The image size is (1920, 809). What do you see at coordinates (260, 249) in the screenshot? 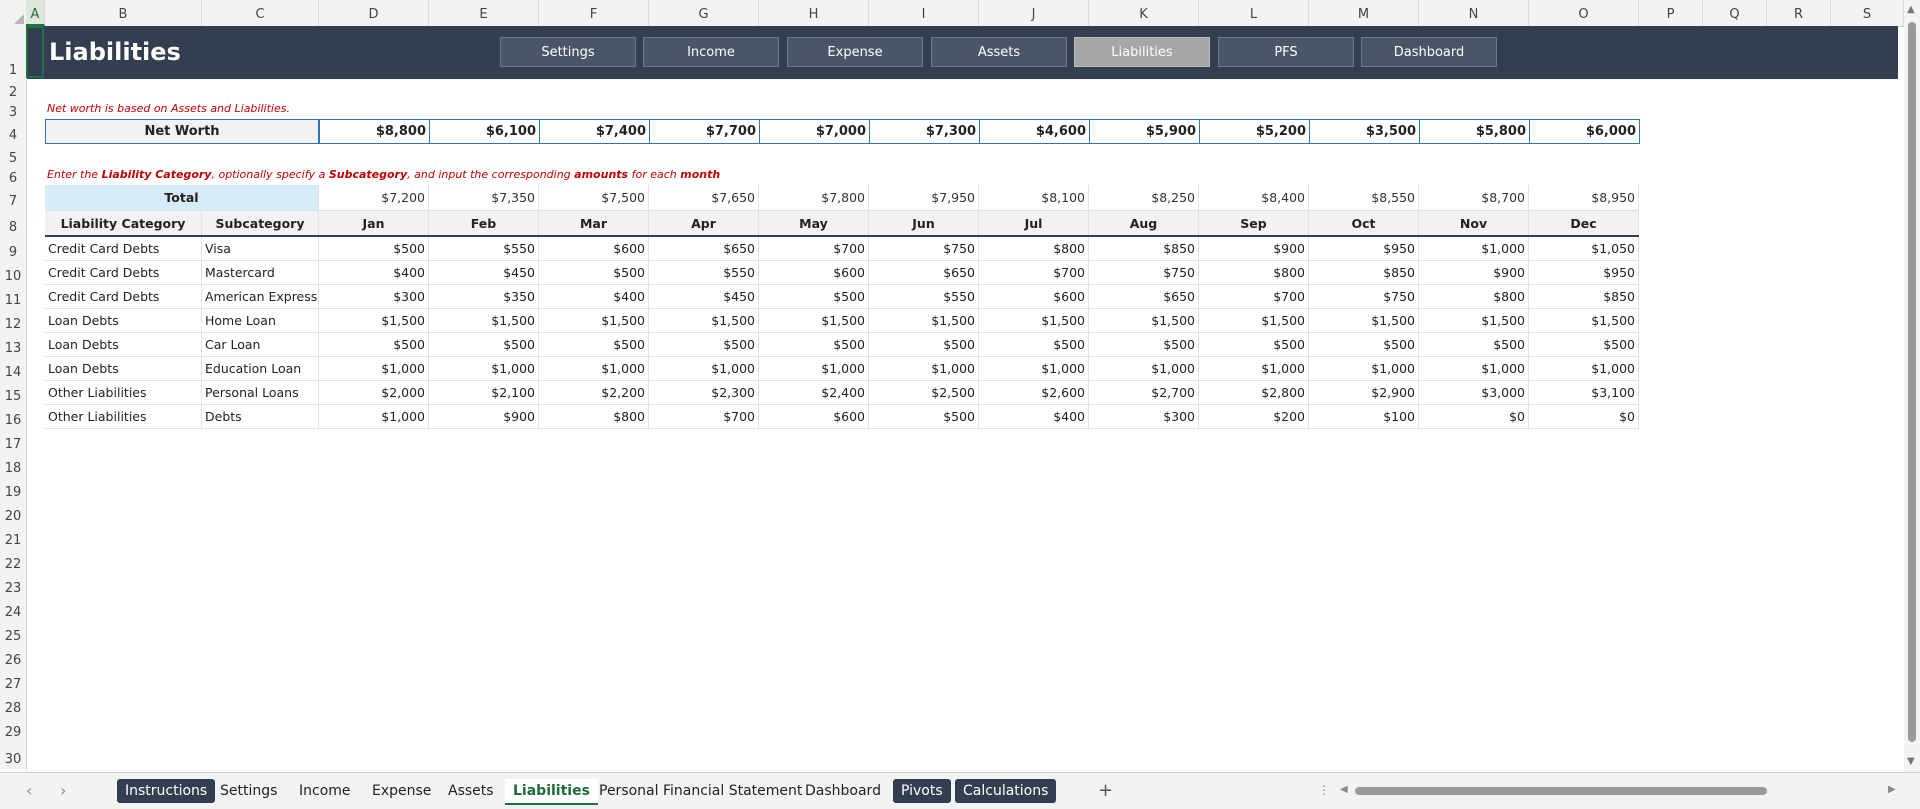
I see `category-cell: Visa` at bounding box center [260, 249].